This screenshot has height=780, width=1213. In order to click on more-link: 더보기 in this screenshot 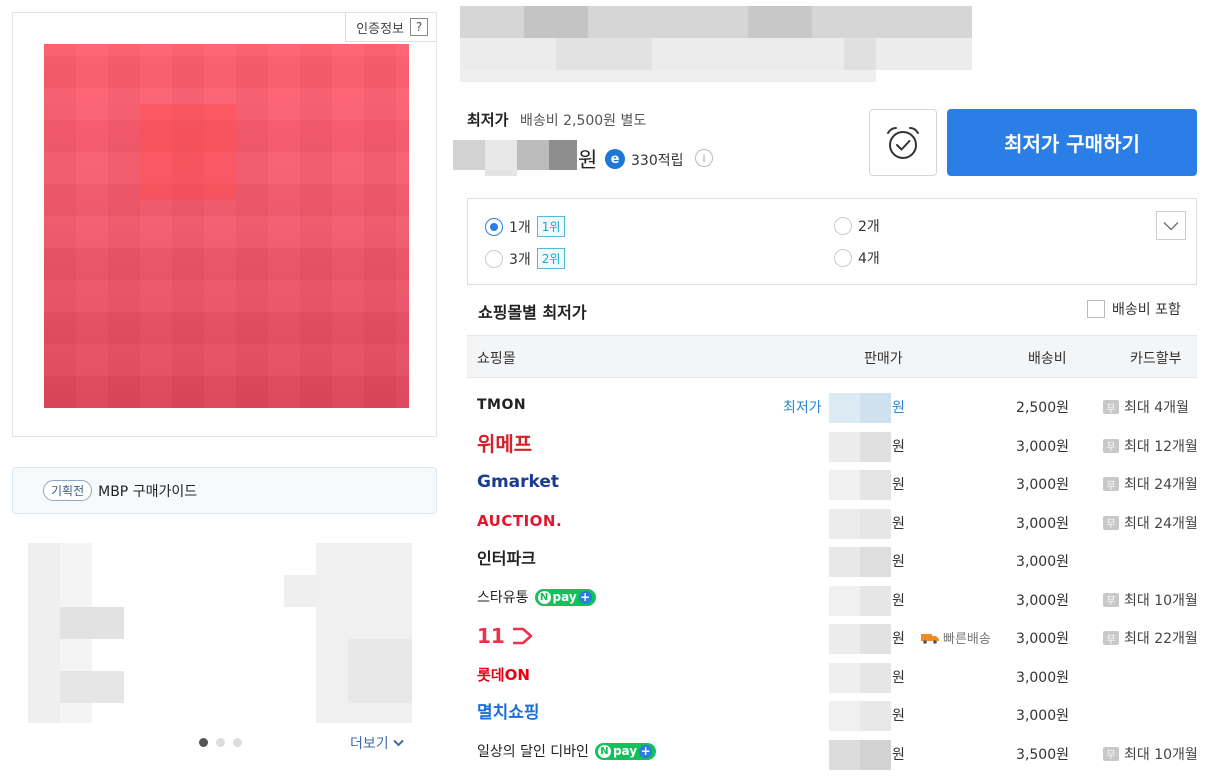, I will do `click(377, 743)`.